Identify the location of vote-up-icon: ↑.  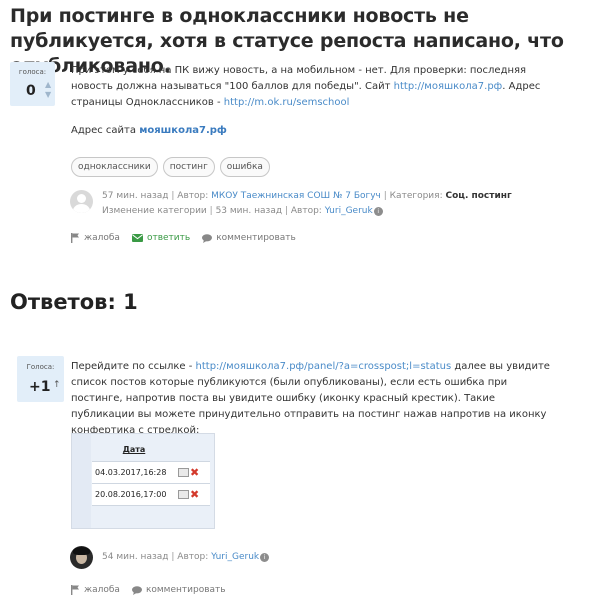
(57, 385).